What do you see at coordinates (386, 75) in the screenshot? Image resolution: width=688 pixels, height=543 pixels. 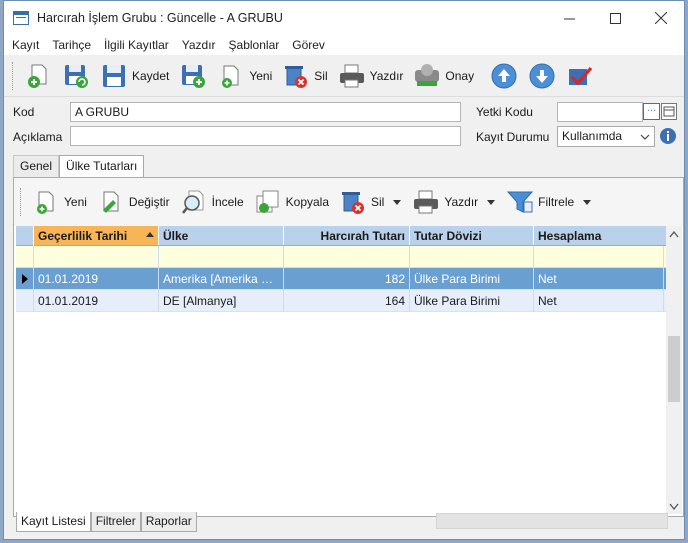 I see `print-label: Yazdır` at bounding box center [386, 75].